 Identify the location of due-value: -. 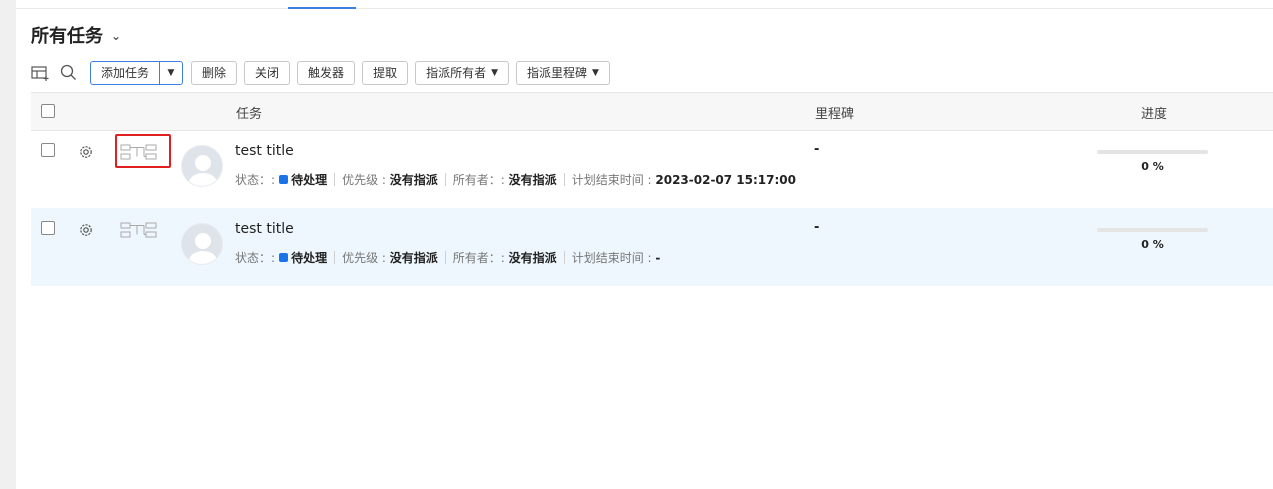
(658, 257).